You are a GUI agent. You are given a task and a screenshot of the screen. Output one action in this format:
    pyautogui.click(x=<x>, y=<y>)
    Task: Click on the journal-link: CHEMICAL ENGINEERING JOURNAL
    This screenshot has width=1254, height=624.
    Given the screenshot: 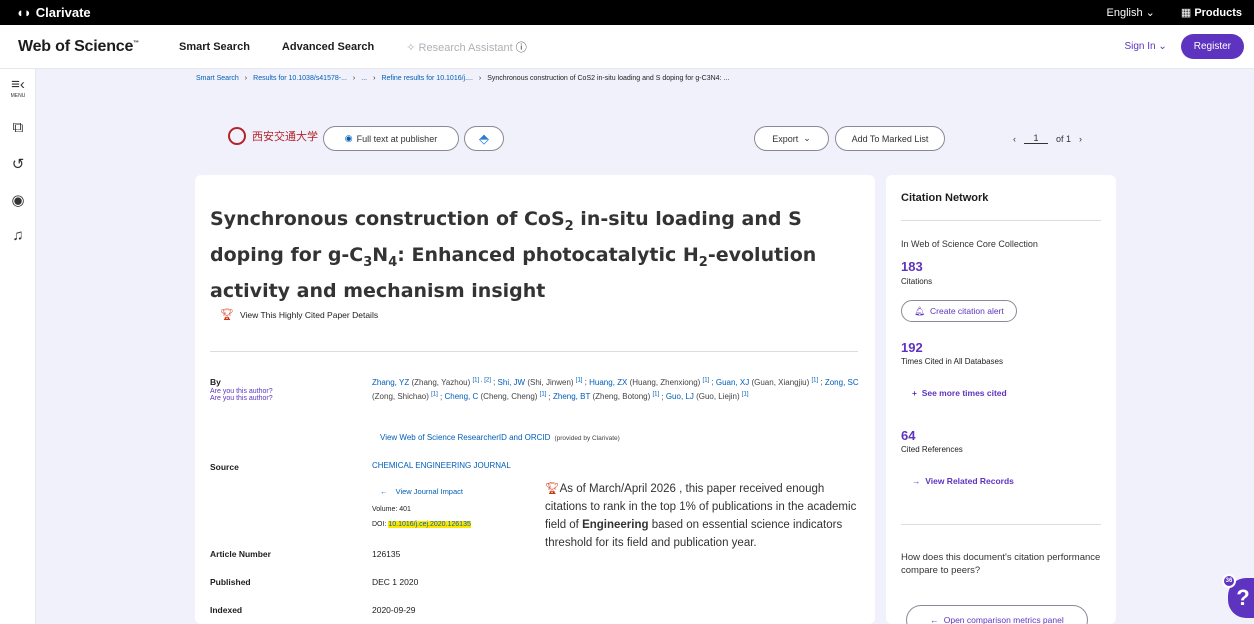 What is the action you would take?
    pyautogui.click(x=441, y=465)
    